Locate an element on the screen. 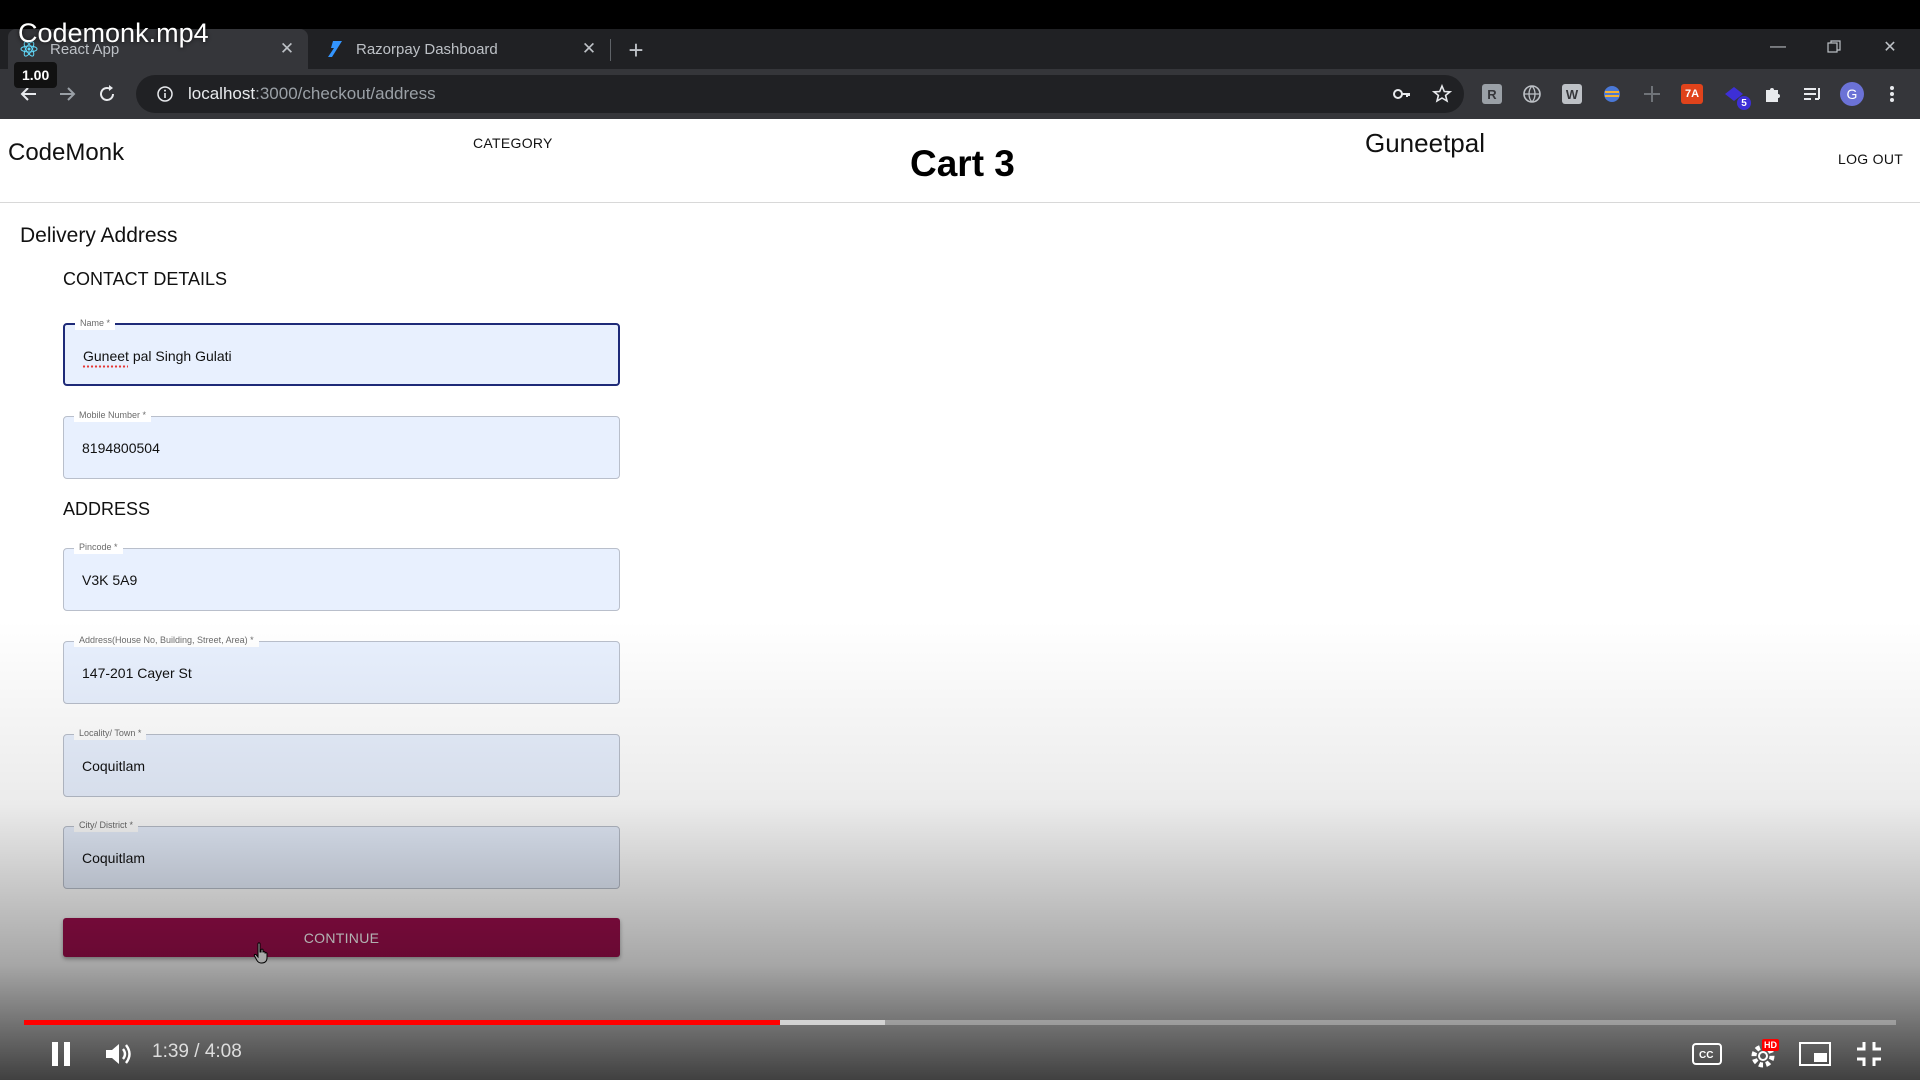 The width and height of the screenshot is (1920, 1080). field-label: Pincode * is located at coordinates (98, 547).